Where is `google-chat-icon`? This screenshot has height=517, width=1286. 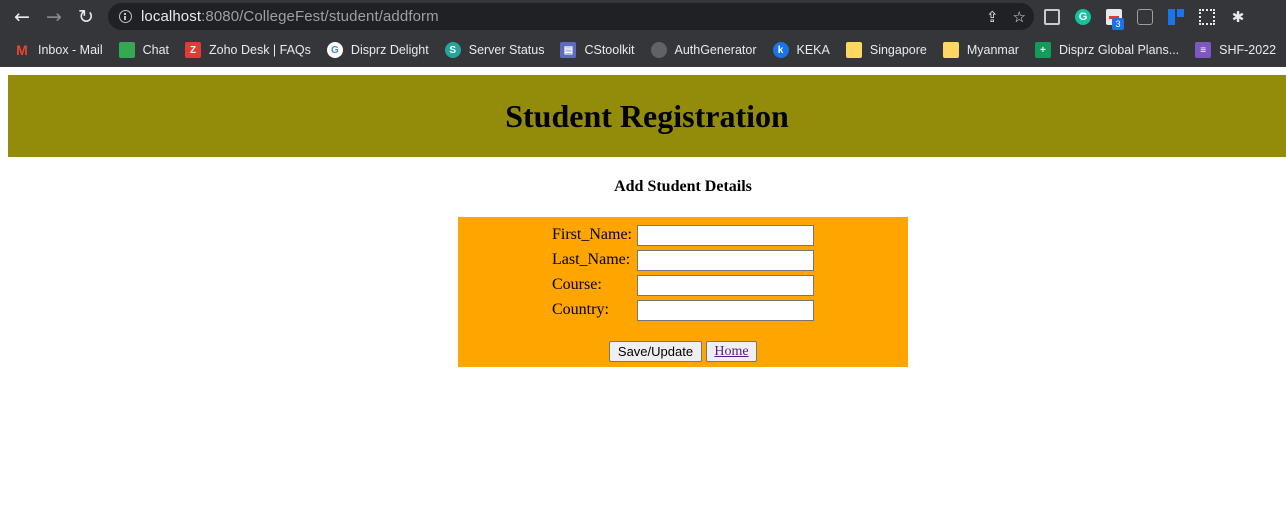 google-chat-icon is located at coordinates (126, 50).